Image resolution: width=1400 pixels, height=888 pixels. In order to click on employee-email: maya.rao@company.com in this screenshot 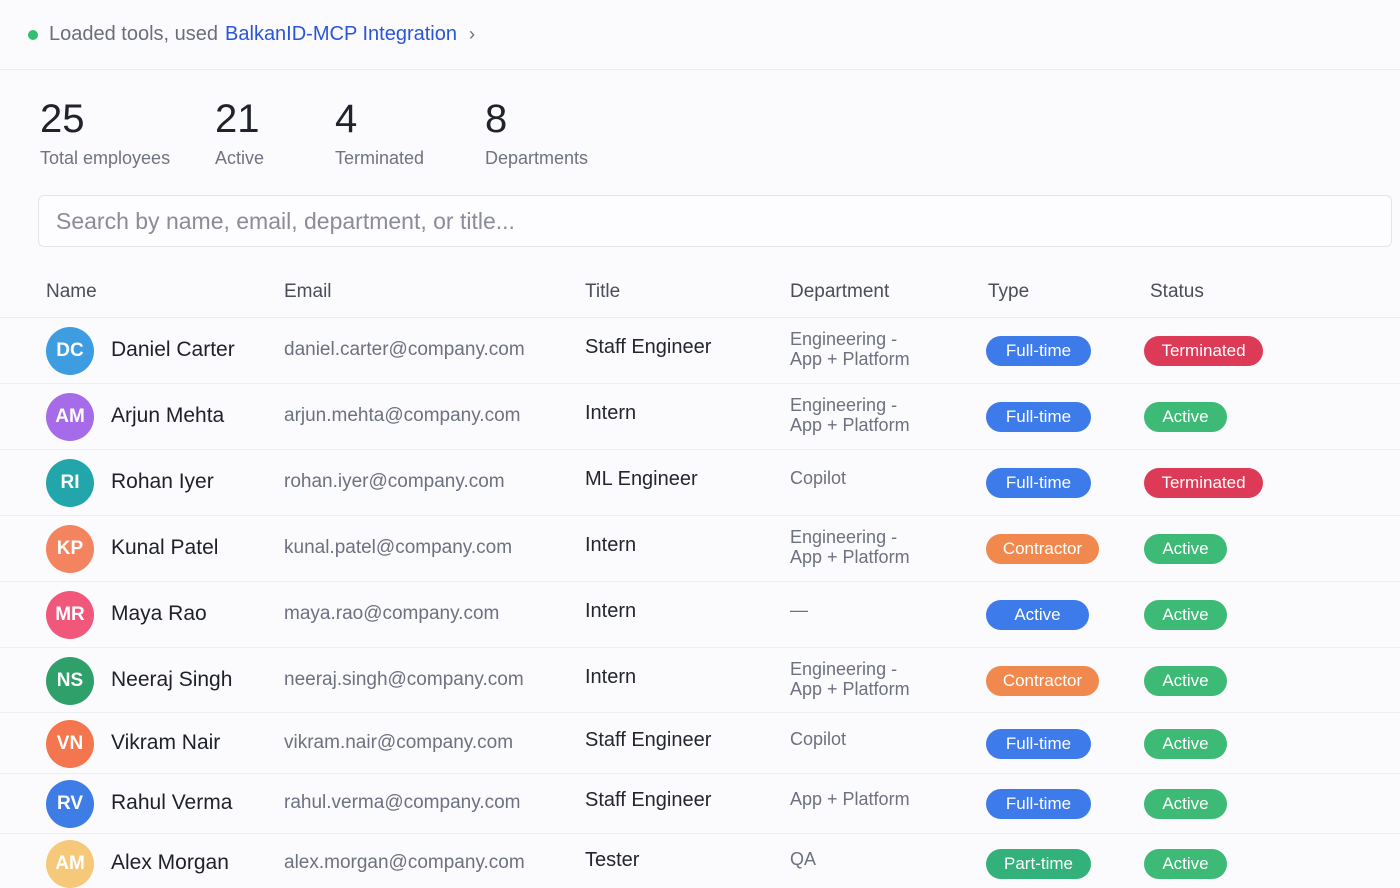, I will do `click(392, 613)`.